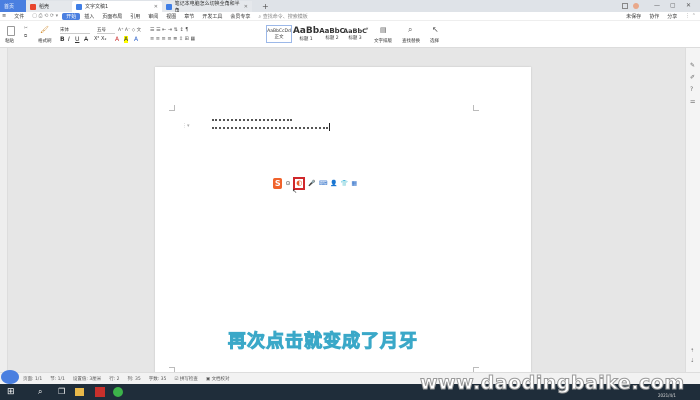 Image resolution: width=700 pixels, height=400 pixels. I want to click on font-family-select: 宋体, so click(75, 30).